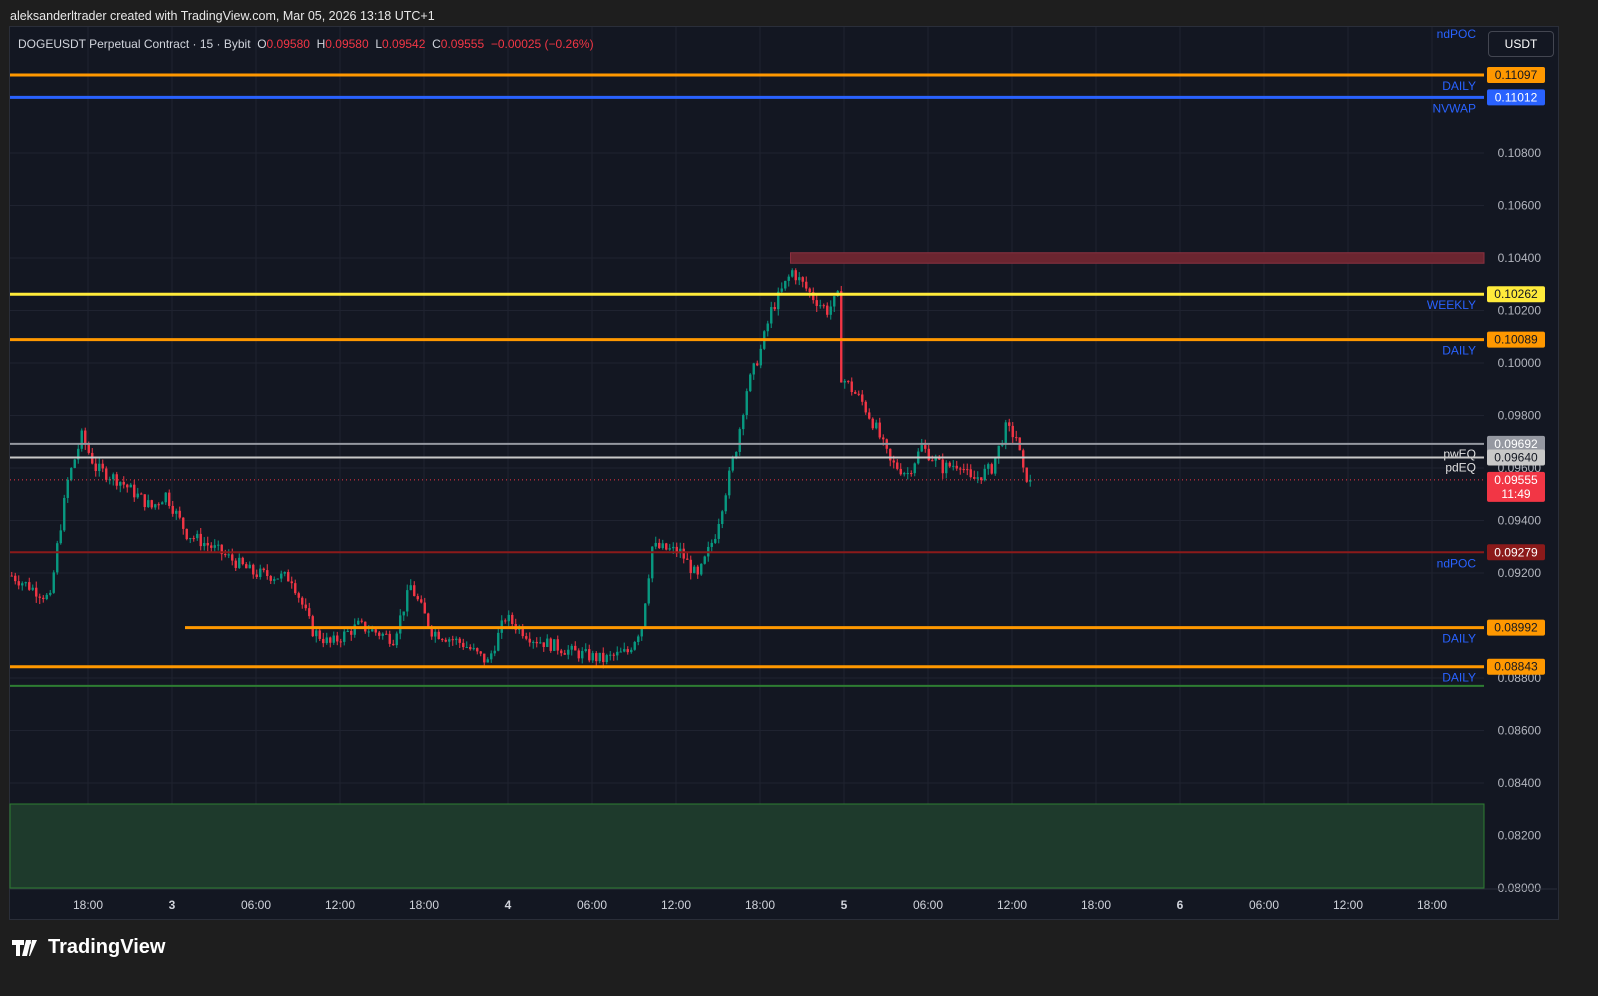 The height and width of the screenshot is (996, 1598). What do you see at coordinates (1516, 75) in the screenshot?
I see `level-price-label: 0.11097` at bounding box center [1516, 75].